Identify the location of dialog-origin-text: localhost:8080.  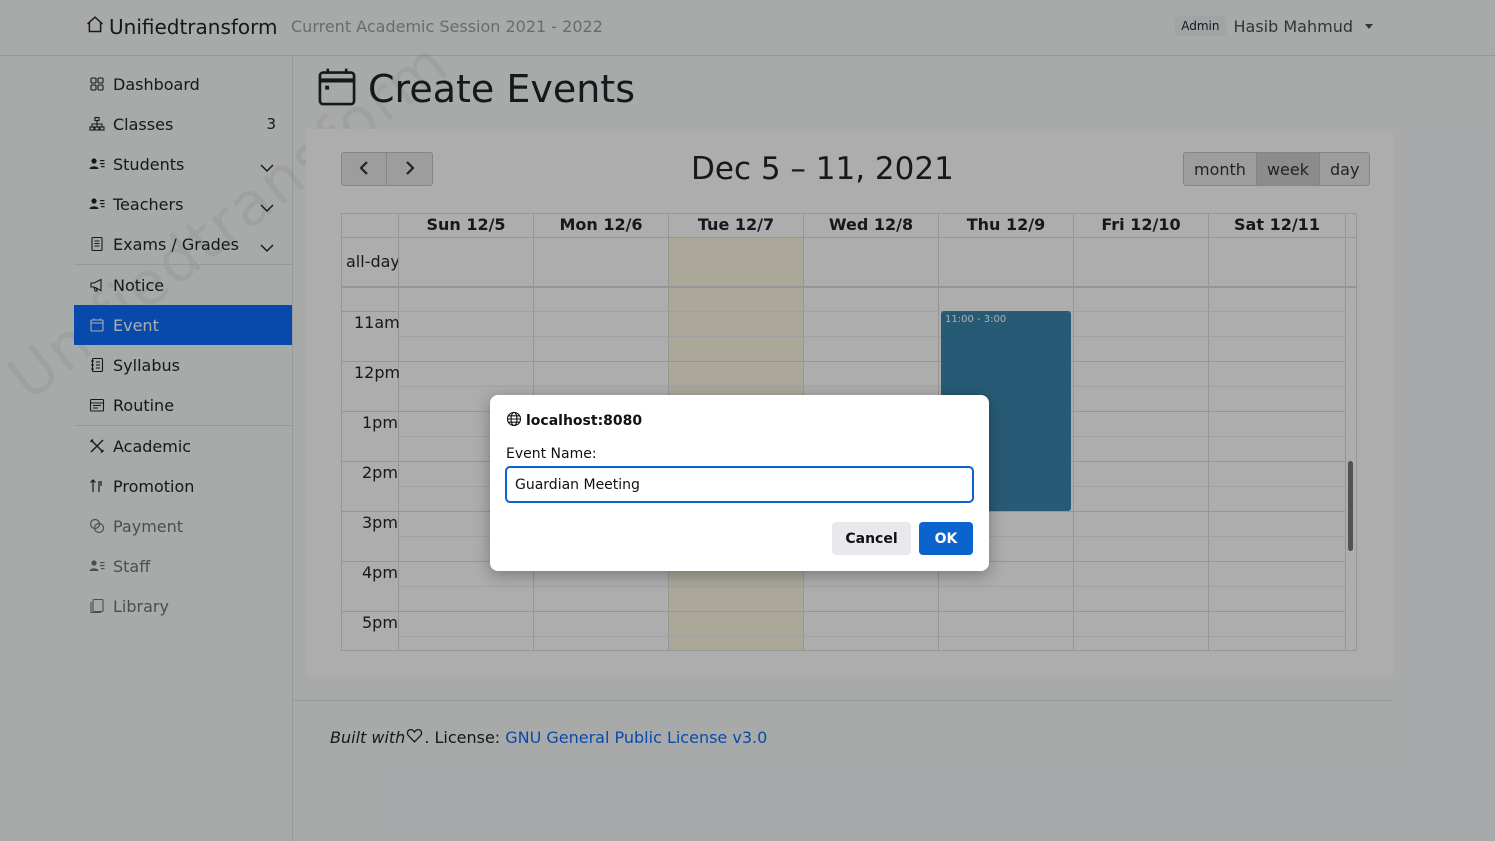
(584, 421).